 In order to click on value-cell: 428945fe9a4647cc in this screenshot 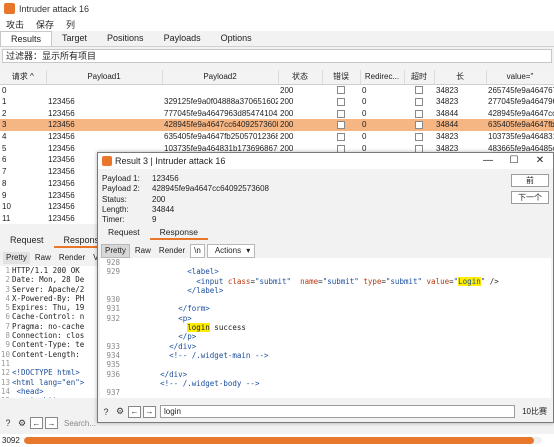, I will do `click(521, 113)`.